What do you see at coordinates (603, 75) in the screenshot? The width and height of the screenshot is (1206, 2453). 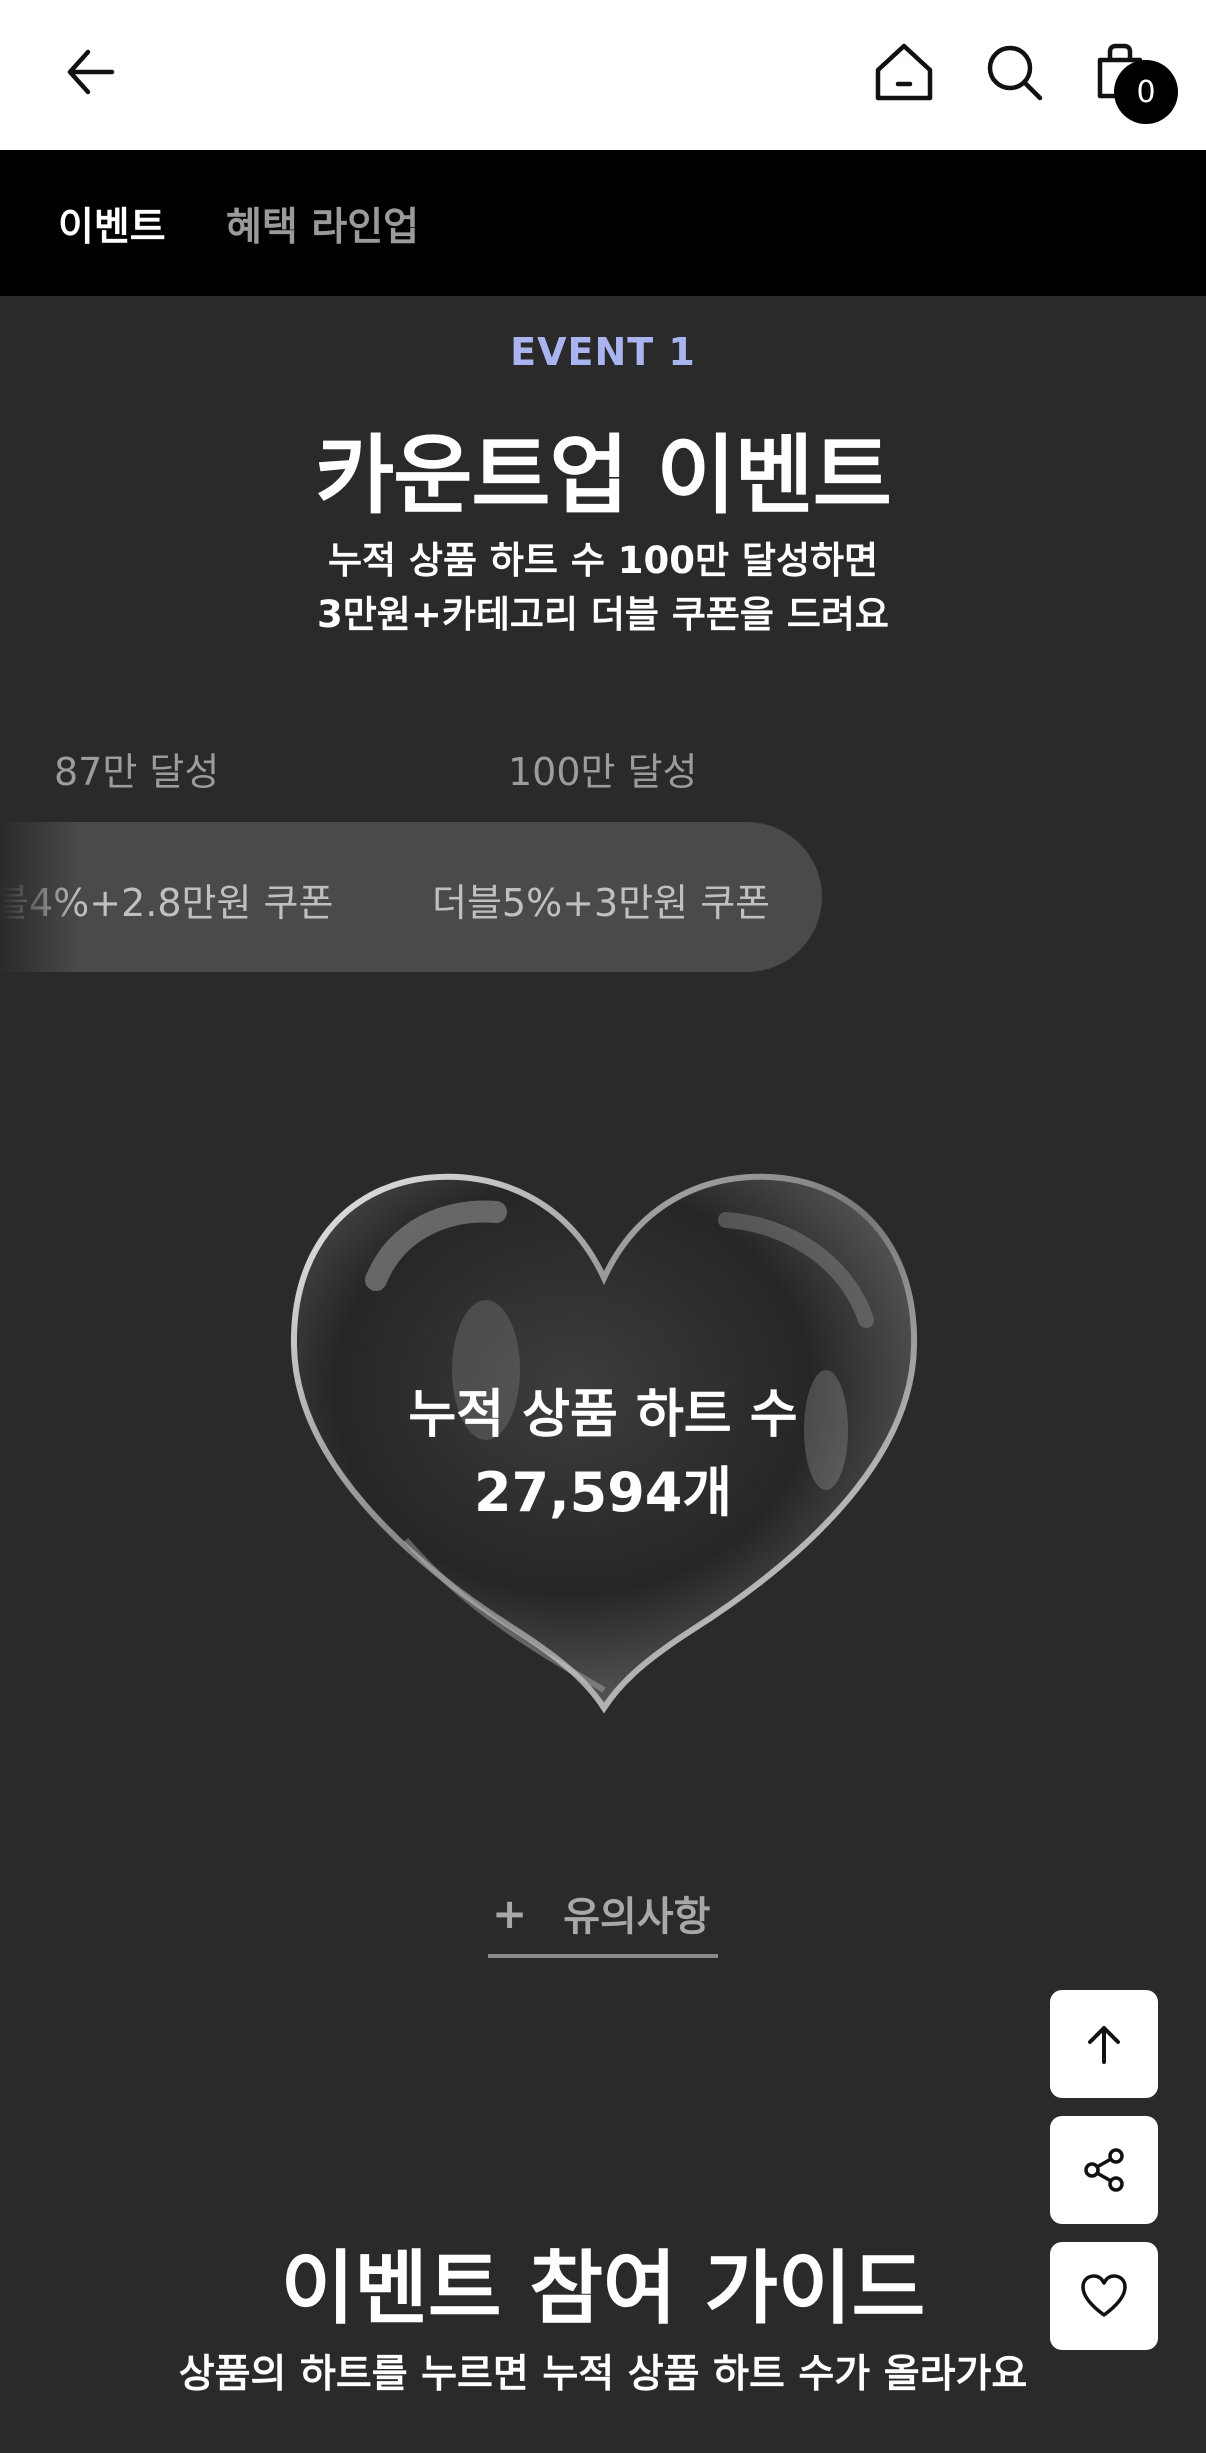 I see `top-header: 0` at bounding box center [603, 75].